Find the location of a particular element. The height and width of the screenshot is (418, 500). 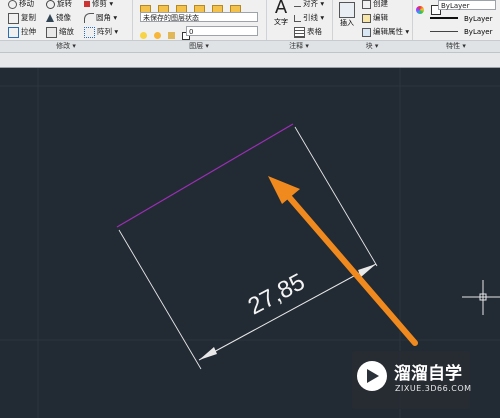

annotation-panel-footer: 注释 ▾ is located at coordinates (299, 46).